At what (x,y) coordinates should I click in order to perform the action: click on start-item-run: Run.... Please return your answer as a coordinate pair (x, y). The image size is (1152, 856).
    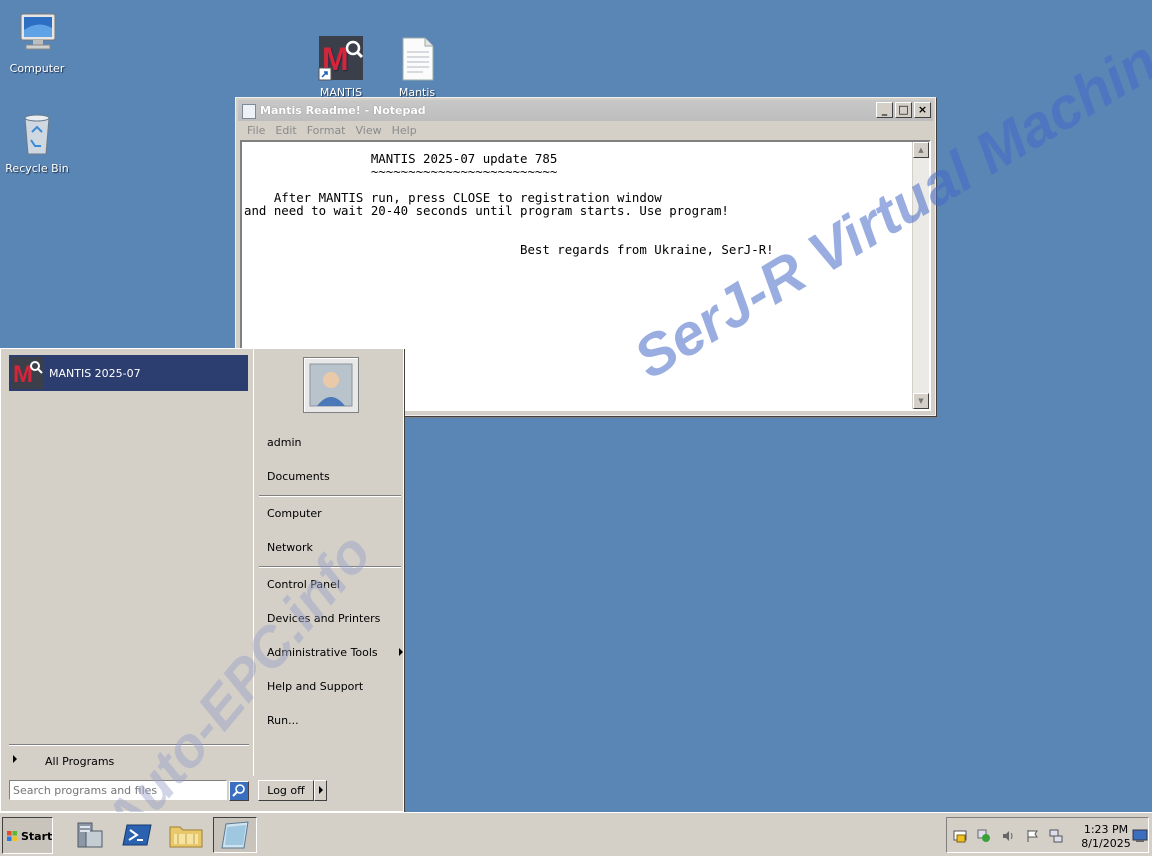
    Looking at the image, I should click on (335, 720).